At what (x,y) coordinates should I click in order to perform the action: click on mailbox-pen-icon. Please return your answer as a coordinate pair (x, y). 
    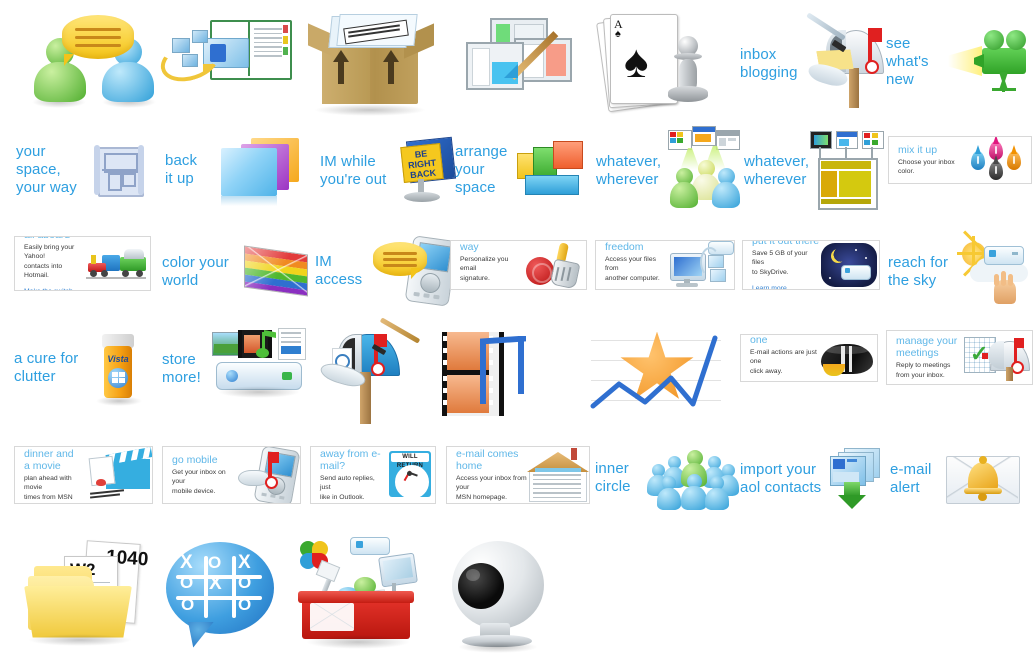
    Looking at the image, I should click on (848, 61).